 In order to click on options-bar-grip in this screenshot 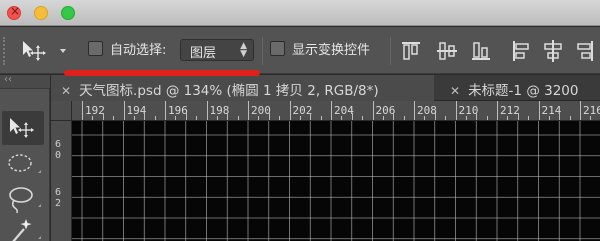, I will do `click(5, 51)`.